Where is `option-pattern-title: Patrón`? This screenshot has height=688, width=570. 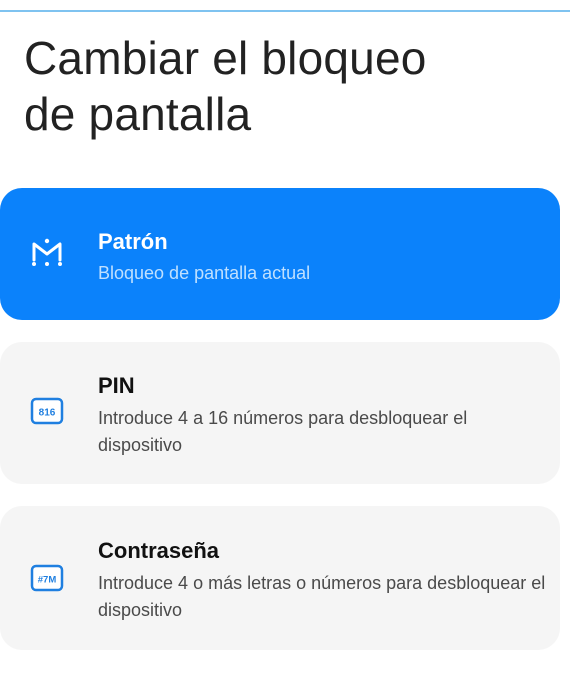 option-pattern-title: Patrón is located at coordinates (133, 241).